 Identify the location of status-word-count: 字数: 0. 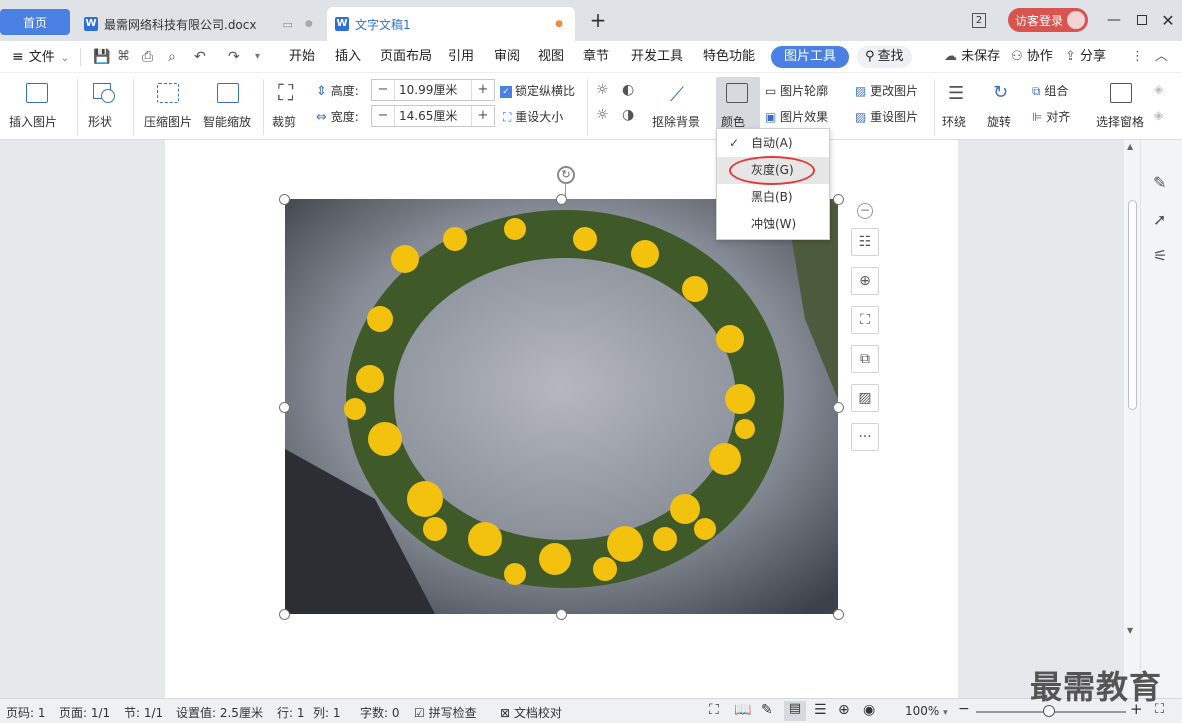
(380, 712).